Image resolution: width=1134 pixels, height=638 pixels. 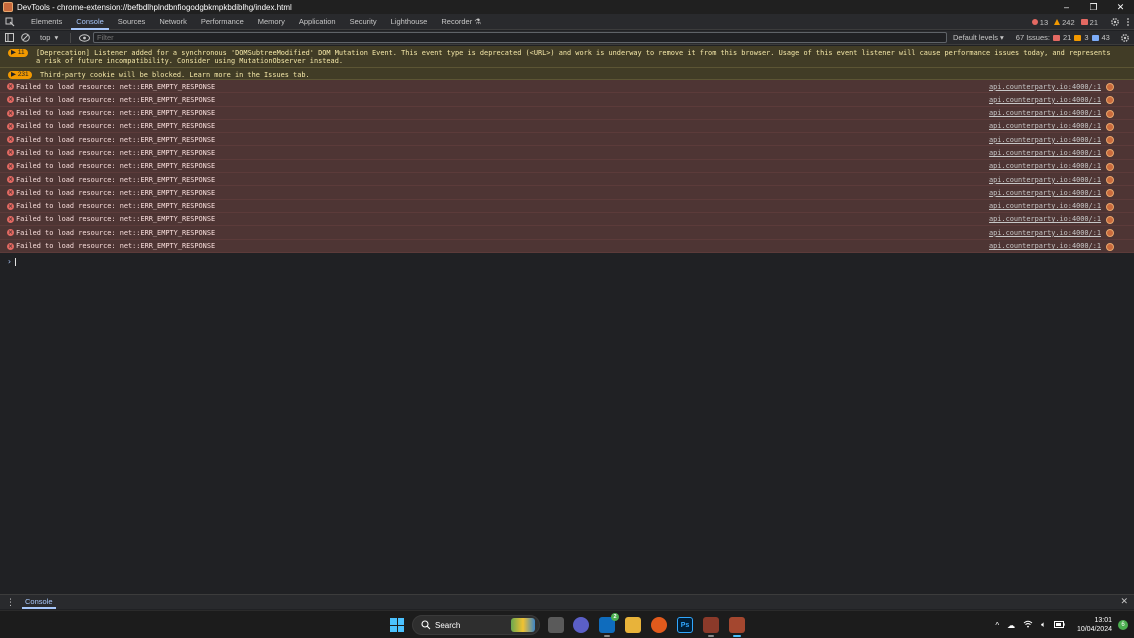 I want to click on windows-taskbar: Search 2 Ps ^ ☁ 🔈︎ 13:01 10/04/2024 6, so click(x=567, y=624).